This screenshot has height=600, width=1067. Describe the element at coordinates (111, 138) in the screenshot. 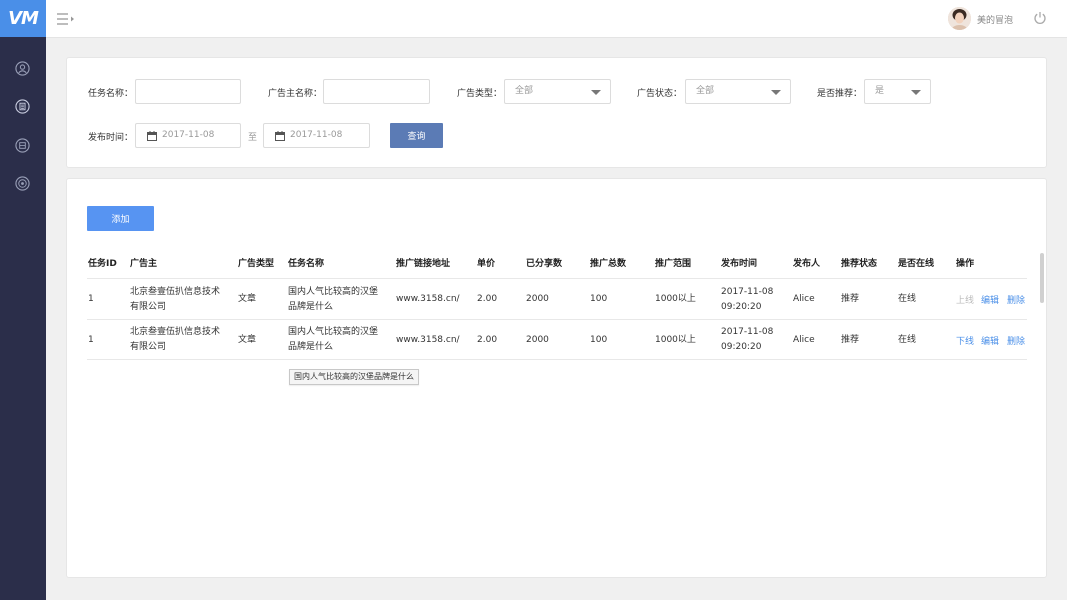

I see `publish-time-label: 发布时间：` at that location.